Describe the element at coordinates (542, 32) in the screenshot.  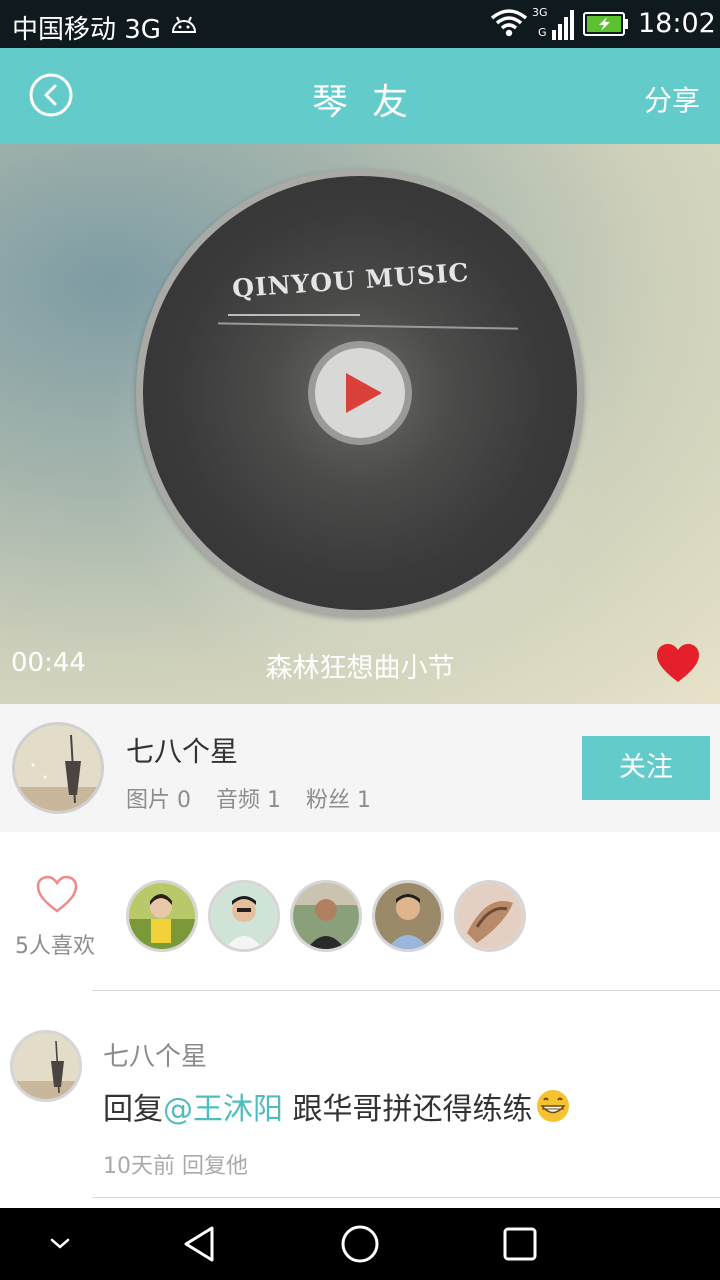
I see `network-g-label: G` at that location.